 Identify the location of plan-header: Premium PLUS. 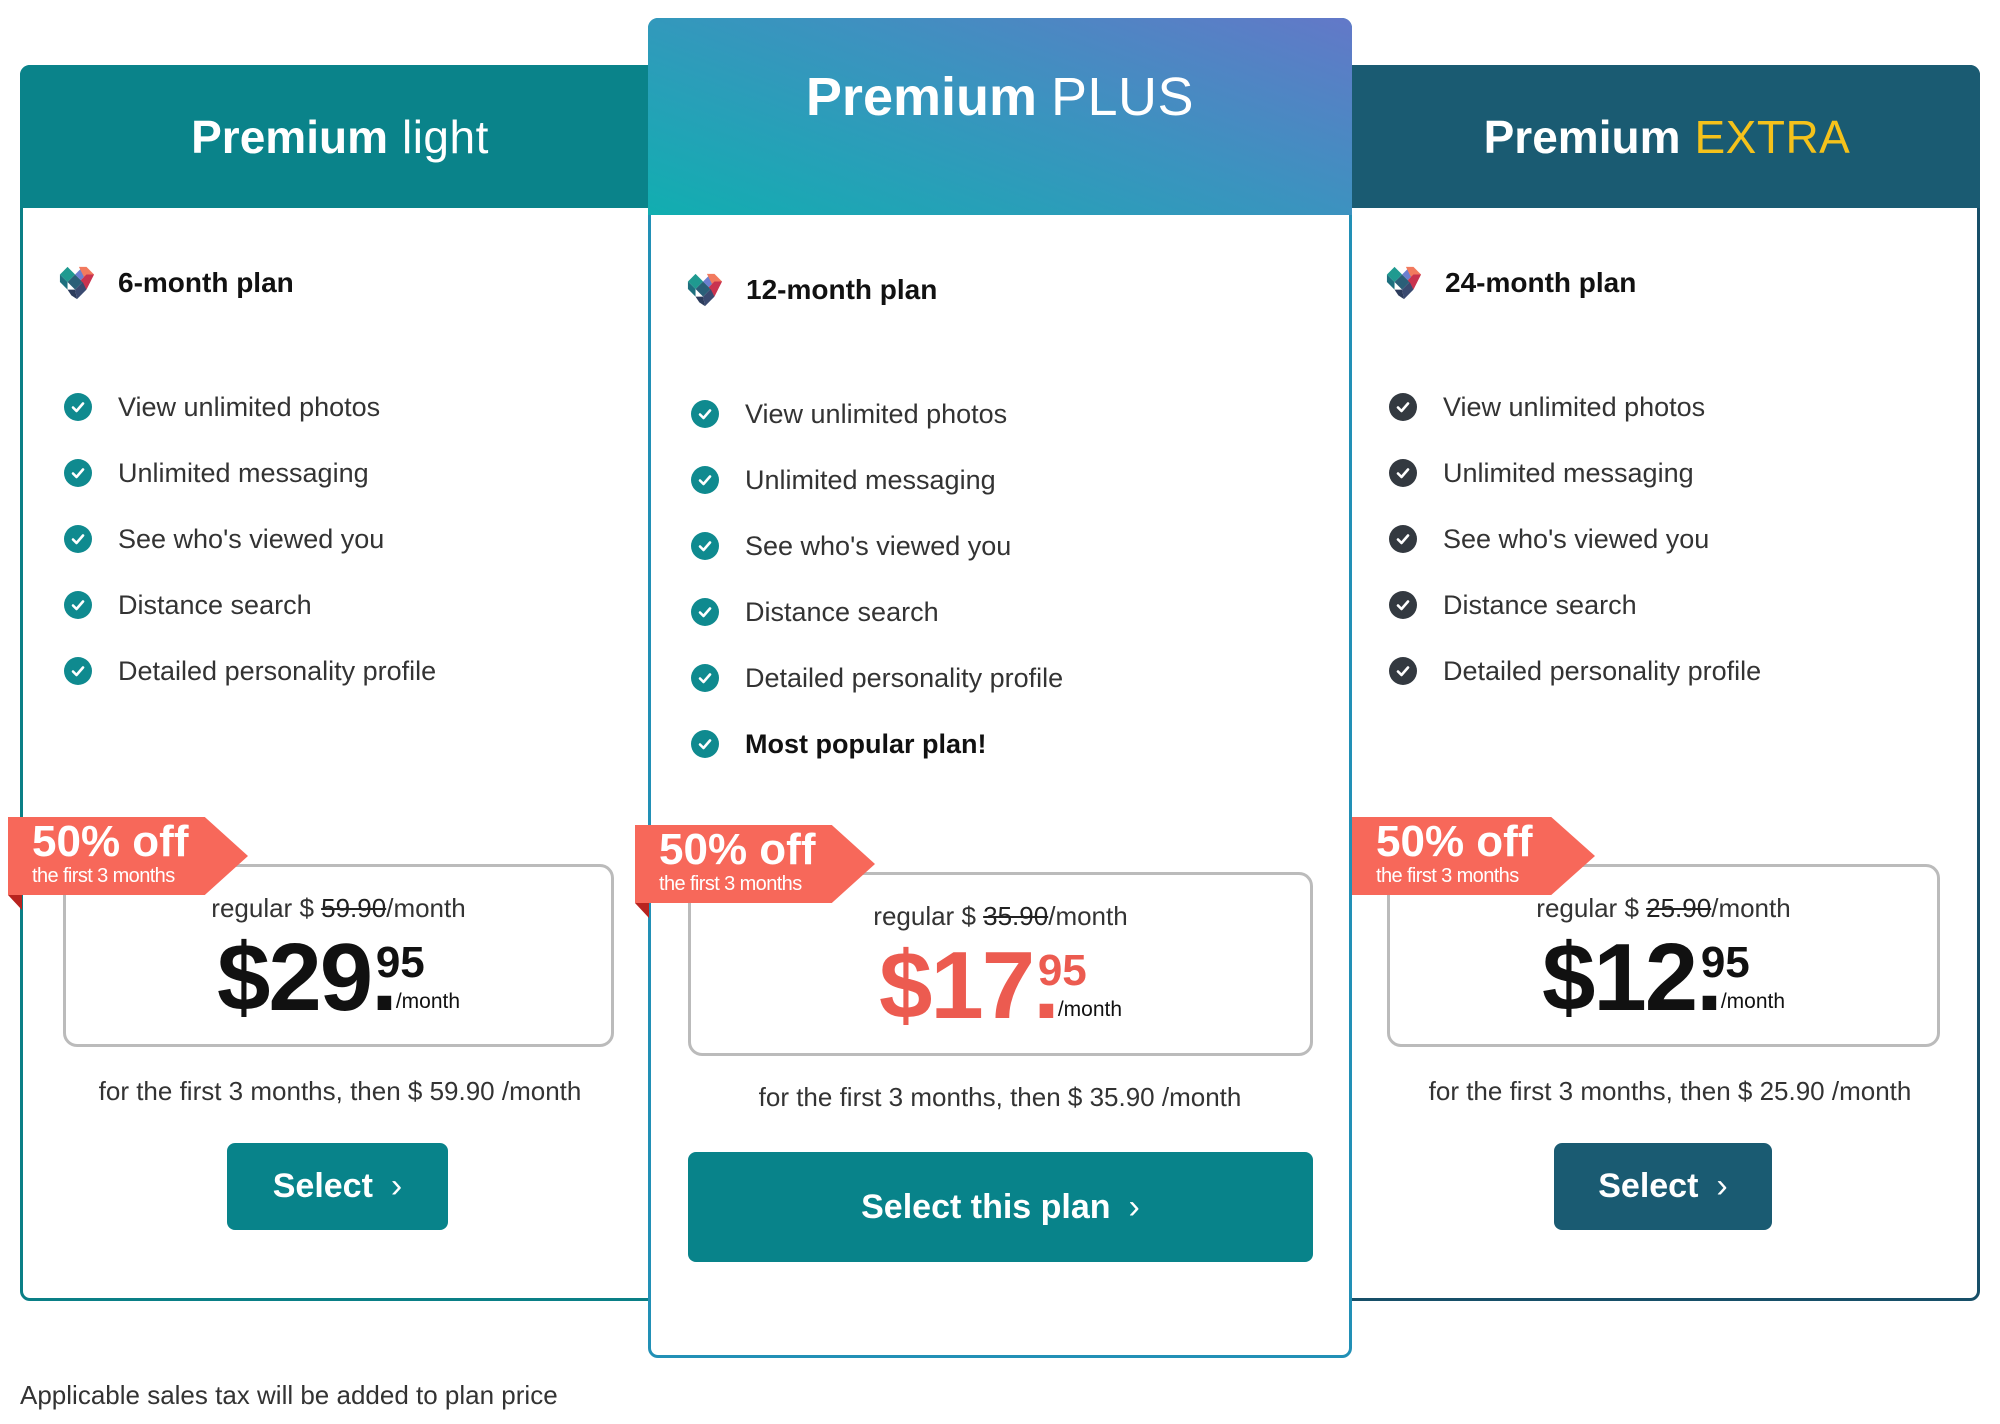
(1000, 116).